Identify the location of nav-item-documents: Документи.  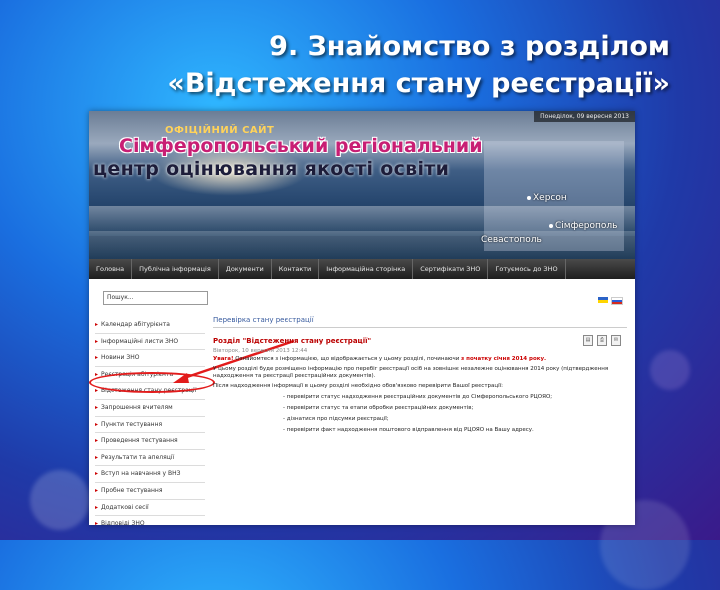
(245, 269).